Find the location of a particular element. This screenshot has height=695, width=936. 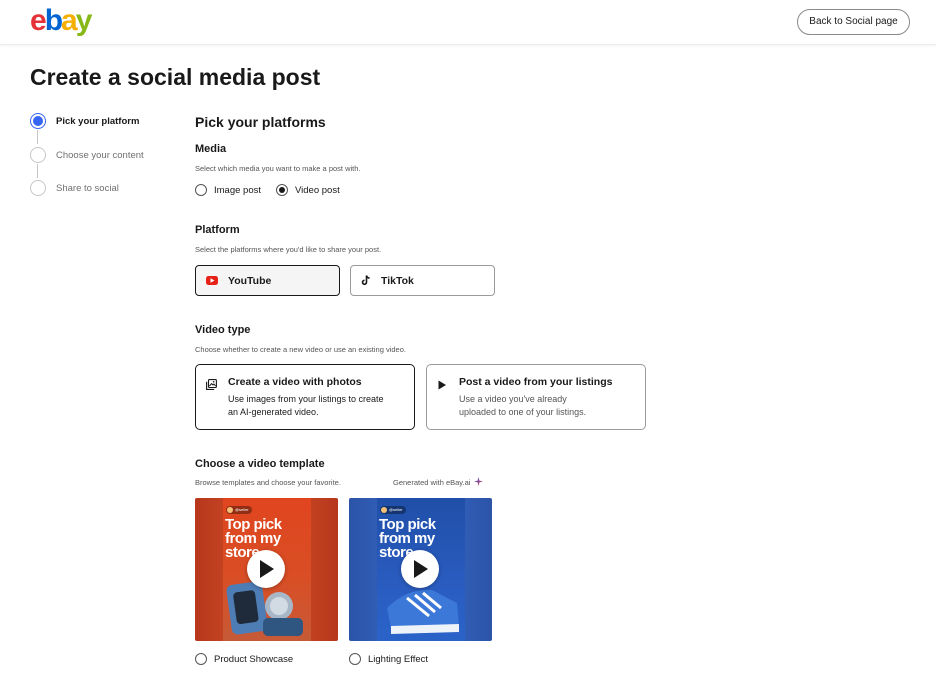

tiktok-icon is located at coordinates (366, 280).